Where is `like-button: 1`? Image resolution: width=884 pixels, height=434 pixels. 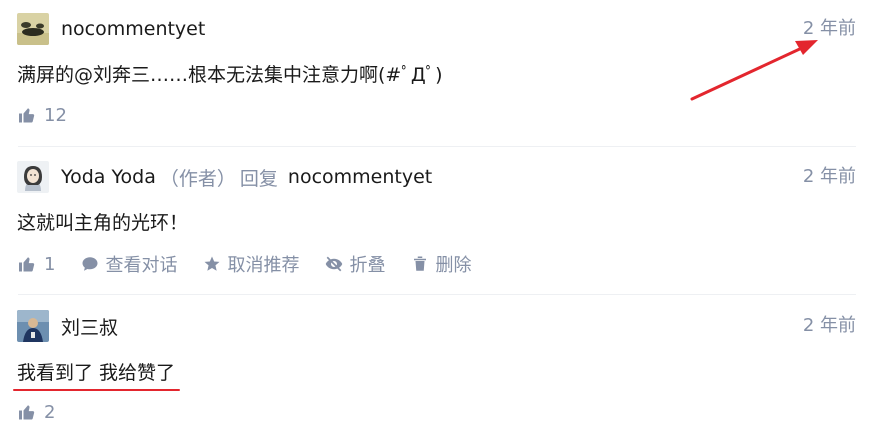
like-button: 1 is located at coordinates (36, 264).